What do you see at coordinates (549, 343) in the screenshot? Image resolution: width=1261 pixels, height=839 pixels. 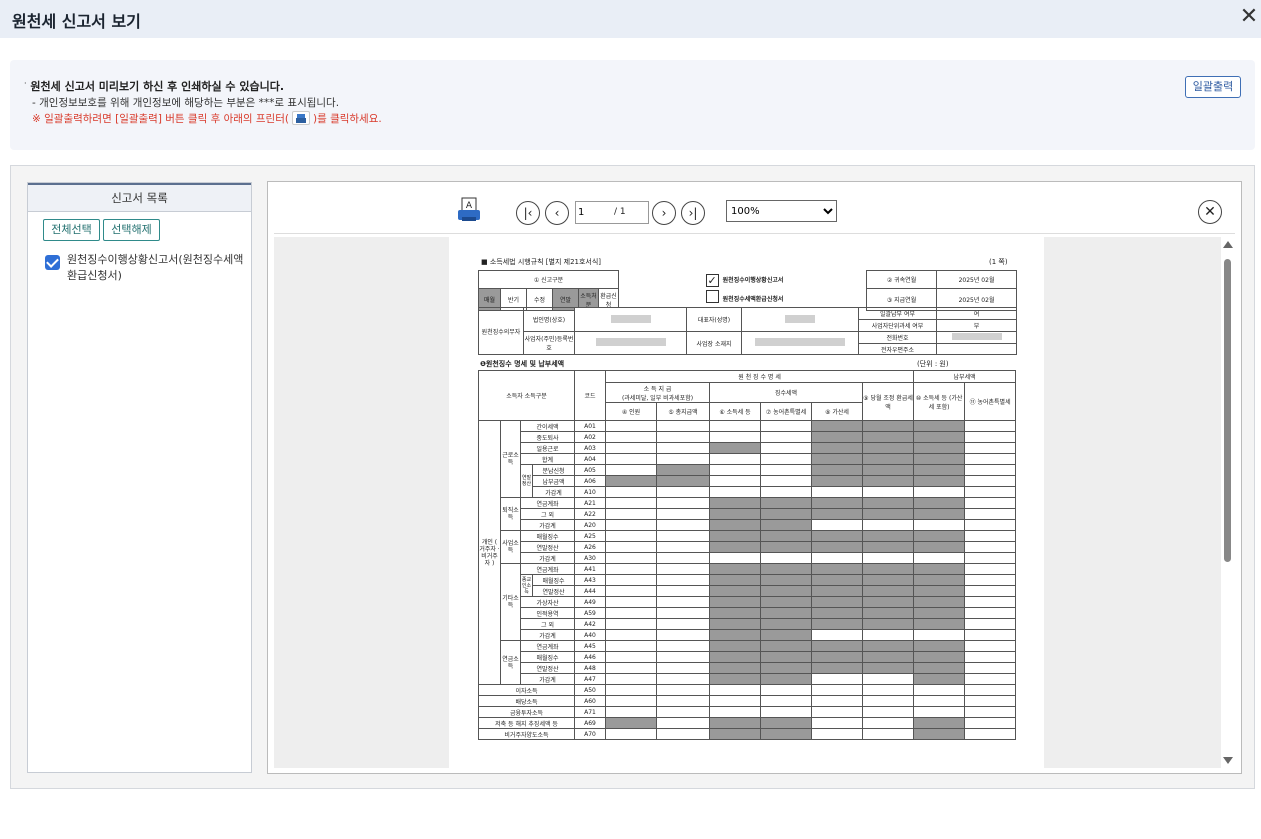 I see `bizno-label: 사업자(주민)등록번호` at bounding box center [549, 343].